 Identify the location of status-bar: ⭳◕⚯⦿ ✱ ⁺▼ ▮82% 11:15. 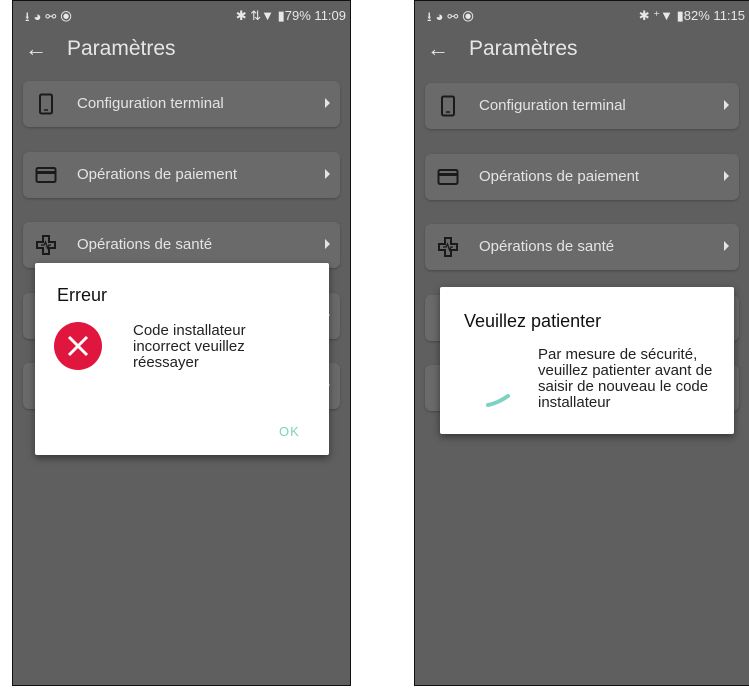
(582, 15).